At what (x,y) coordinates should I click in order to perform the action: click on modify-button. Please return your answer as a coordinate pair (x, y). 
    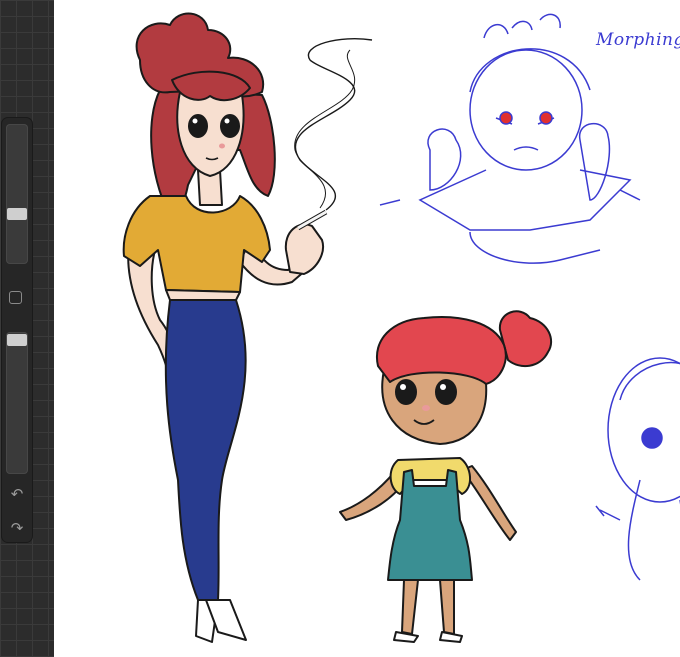
    Looking at the image, I should click on (15, 297).